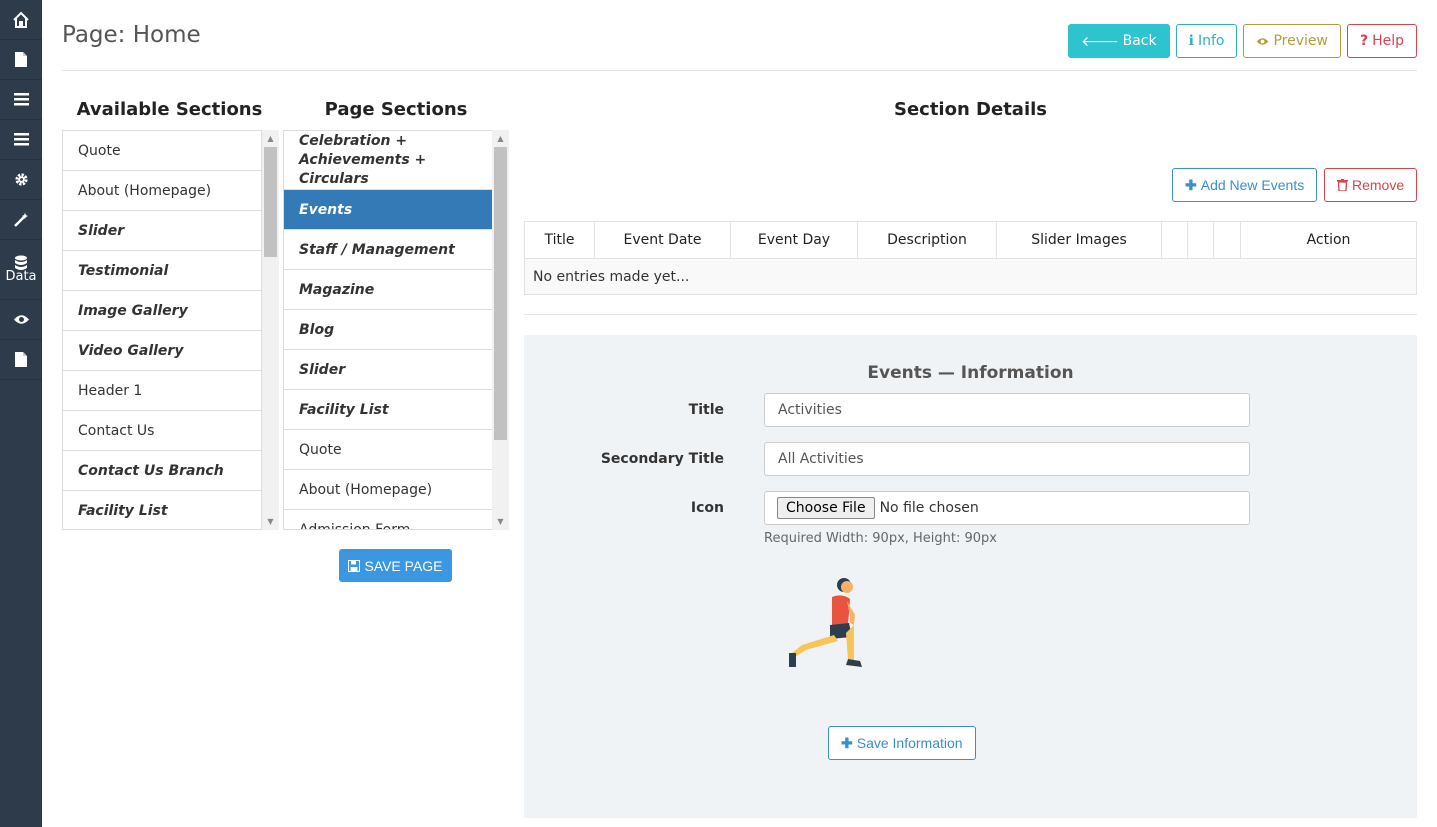 The height and width of the screenshot is (827, 1437). Describe the element at coordinates (970, 373) in the screenshot. I see `panel-title: Events — Information` at that location.